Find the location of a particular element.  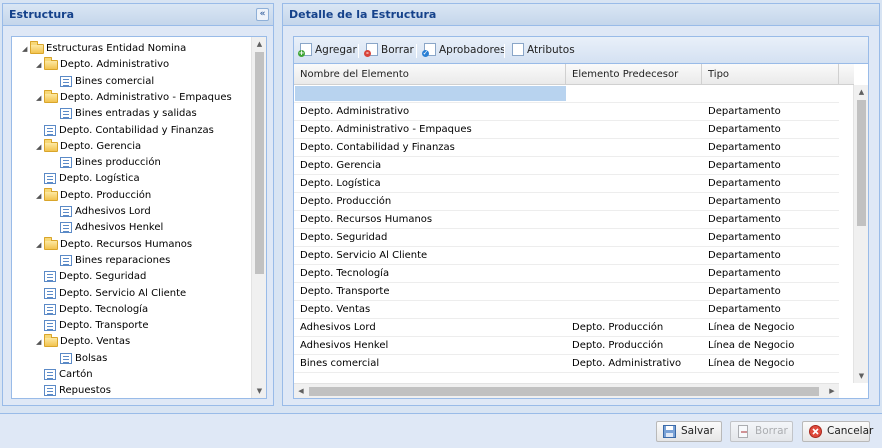

element-name-editor-input is located at coordinates (430, 93).